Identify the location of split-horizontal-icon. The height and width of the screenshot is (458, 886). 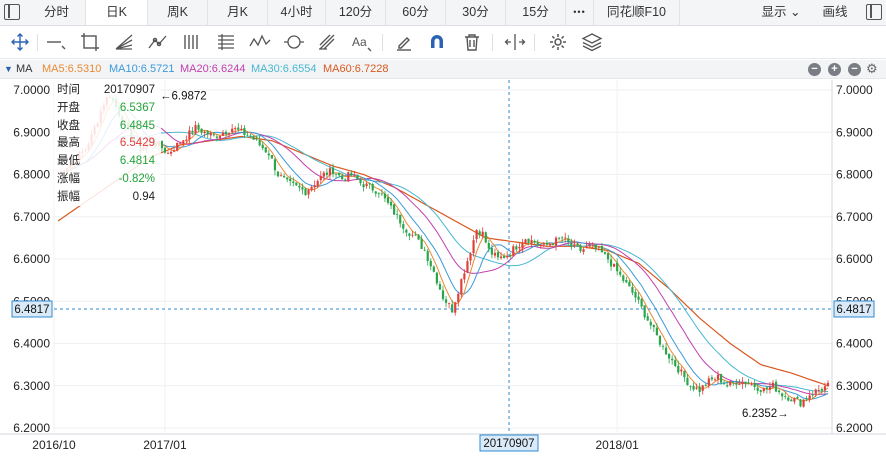
(515, 42).